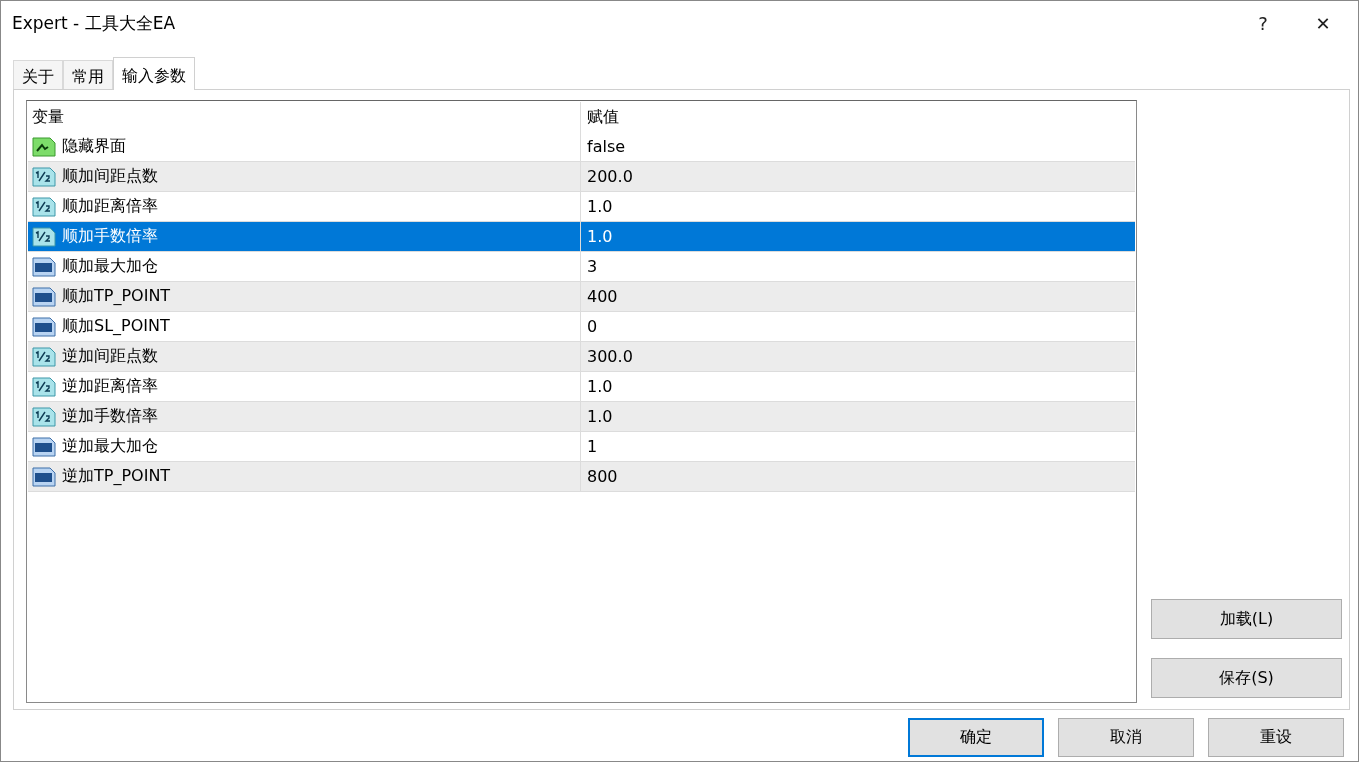 The image size is (1359, 762). I want to click on parameter-name: 顺加手数倍率, so click(110, 236).